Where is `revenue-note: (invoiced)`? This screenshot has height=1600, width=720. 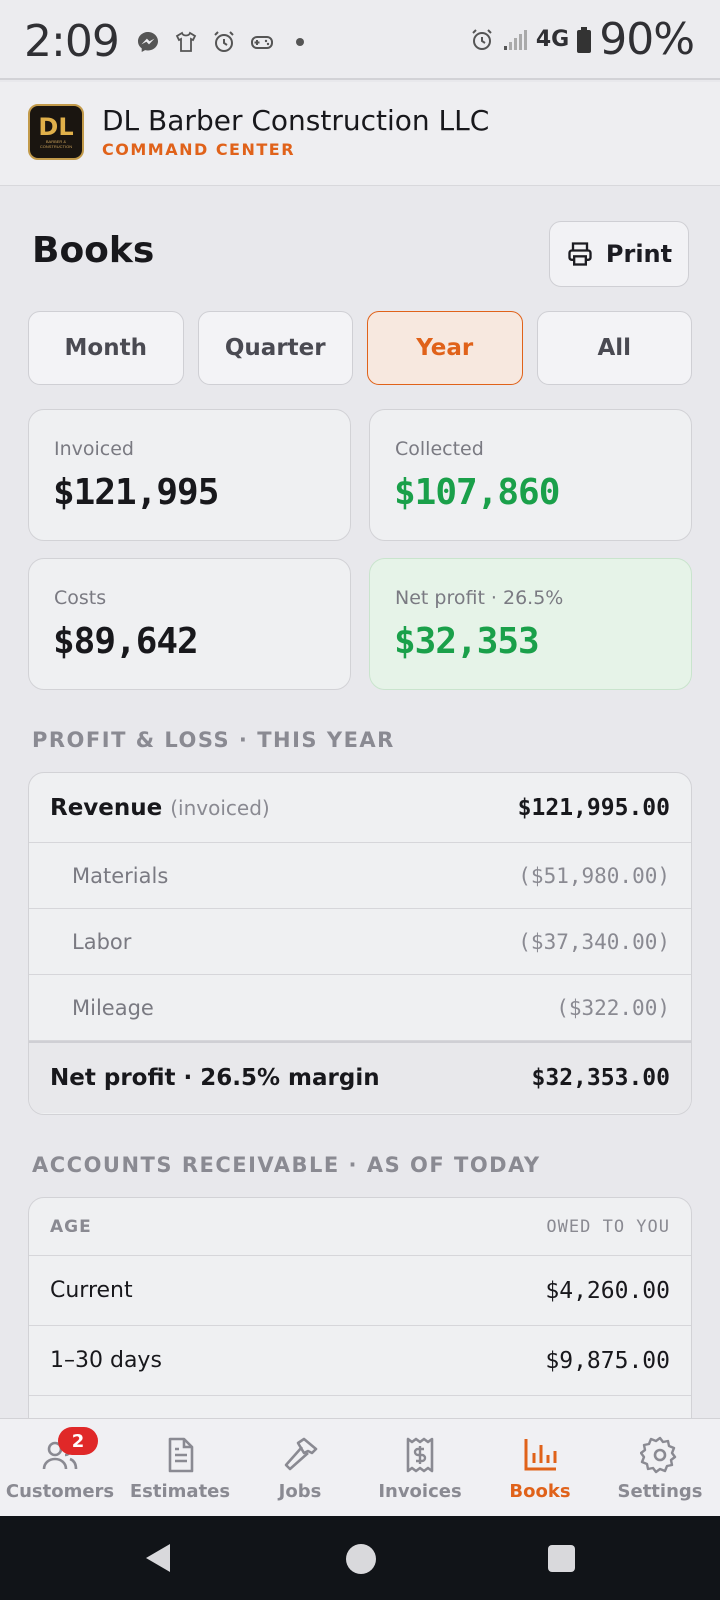 revenue-note: (invoiced) is located at coordinates (220, 807).